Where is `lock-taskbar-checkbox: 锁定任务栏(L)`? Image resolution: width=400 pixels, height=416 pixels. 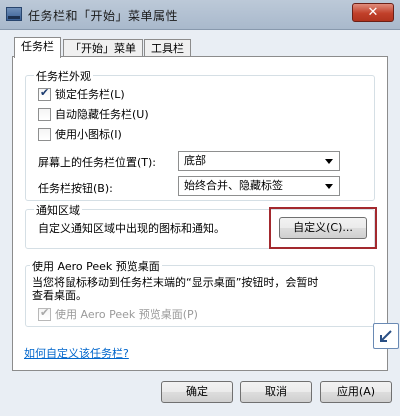 lock-taskbar-checkbox: 锁定任务栏(L) is located at coordinates (81, 94).